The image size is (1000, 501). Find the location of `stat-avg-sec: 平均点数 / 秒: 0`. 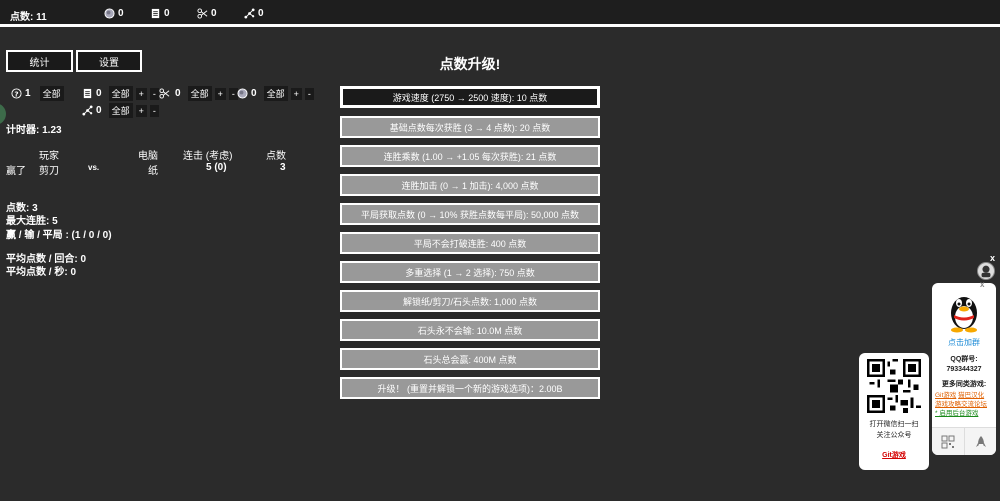

stat-avg-sec: 平均点数 / 秒: 0 is located at coordinates (41, 272).